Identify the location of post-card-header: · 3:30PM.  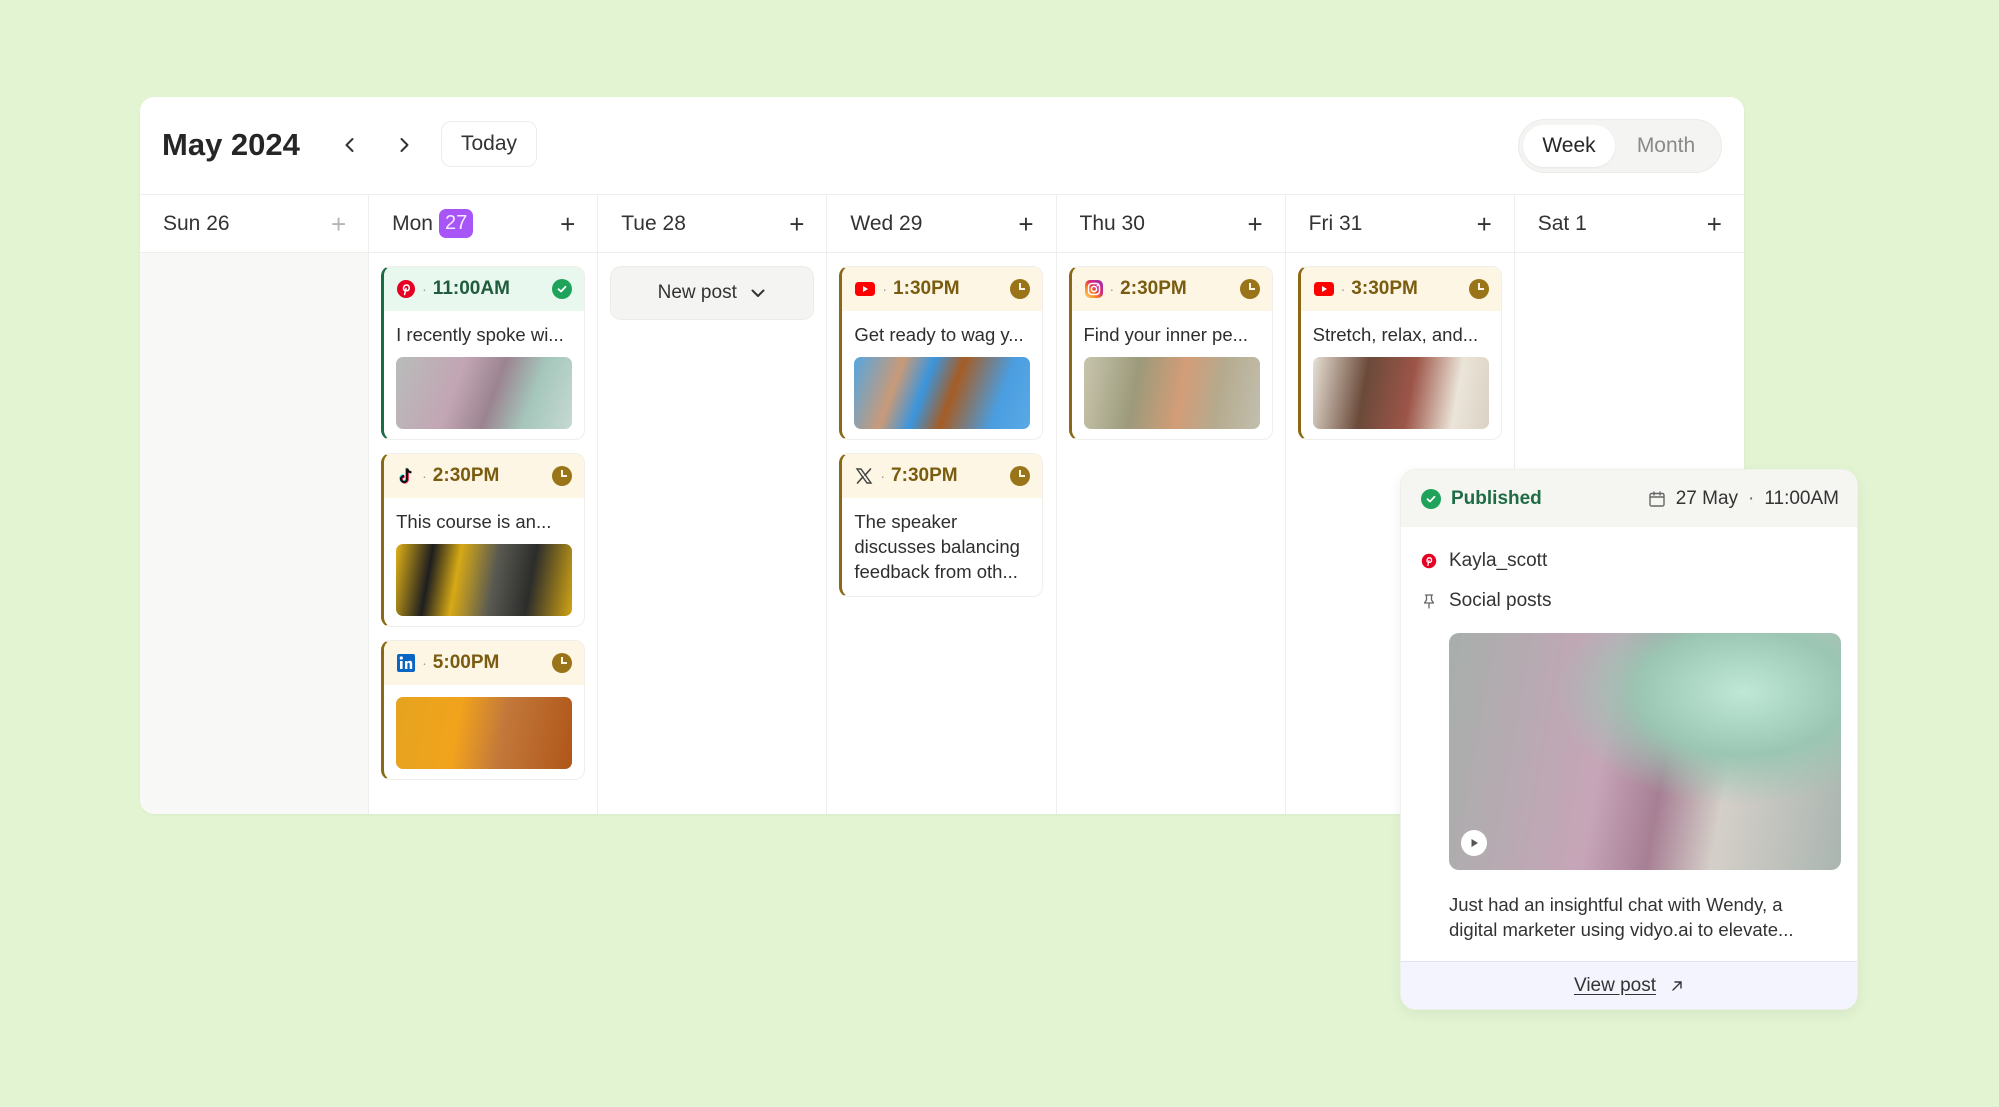
(1400, 289).